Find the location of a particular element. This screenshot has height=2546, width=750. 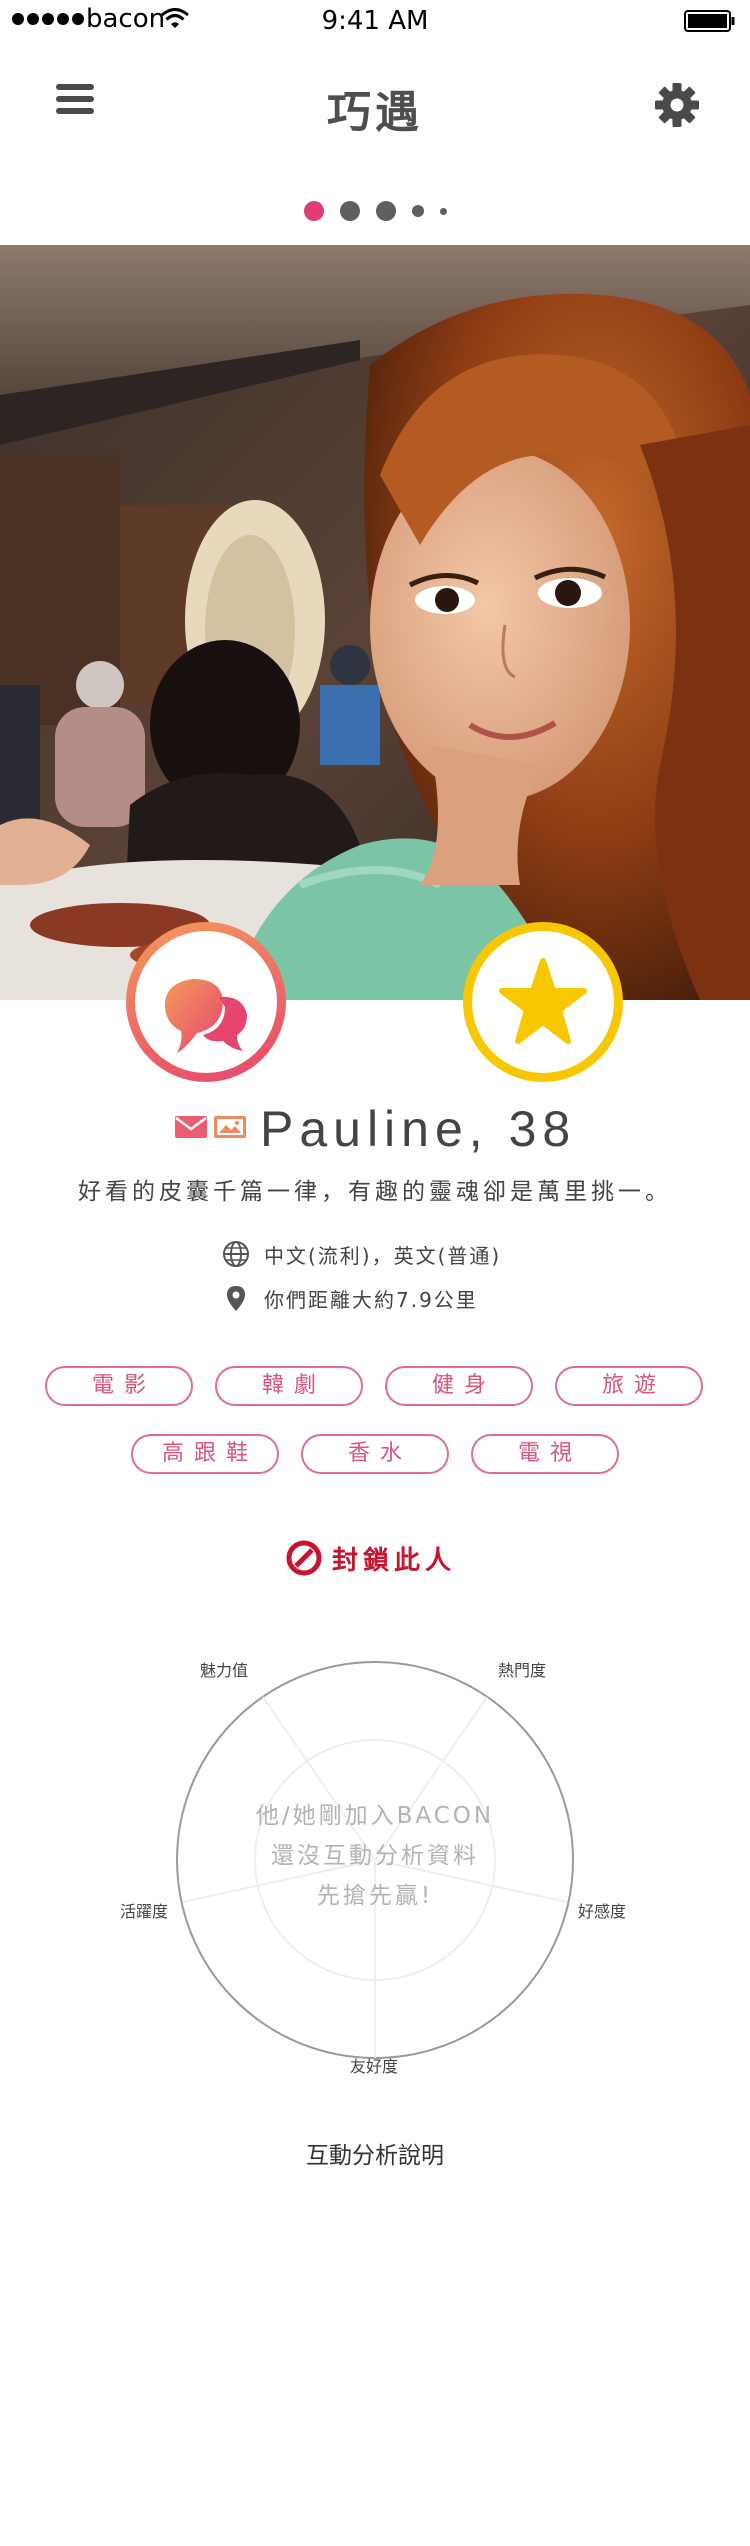

languages-row: 中文(流利)，英文(普通) is located at coordinates (361, 1254).